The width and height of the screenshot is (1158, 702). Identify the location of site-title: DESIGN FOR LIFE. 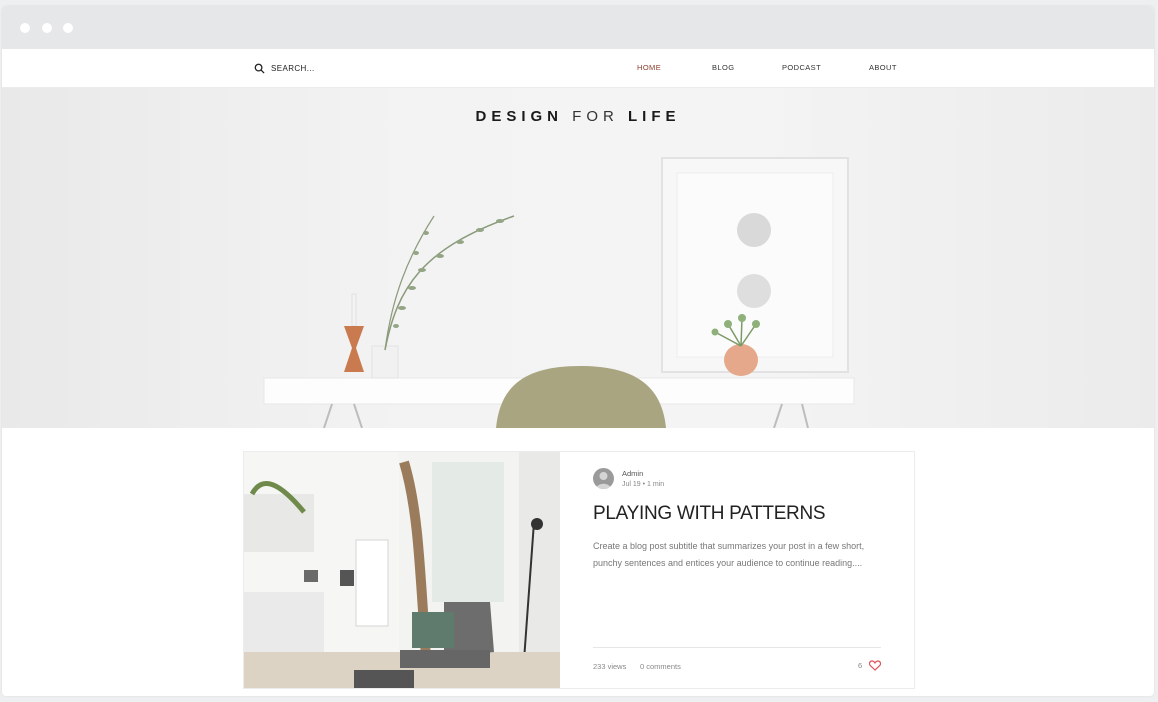
(578, 116).